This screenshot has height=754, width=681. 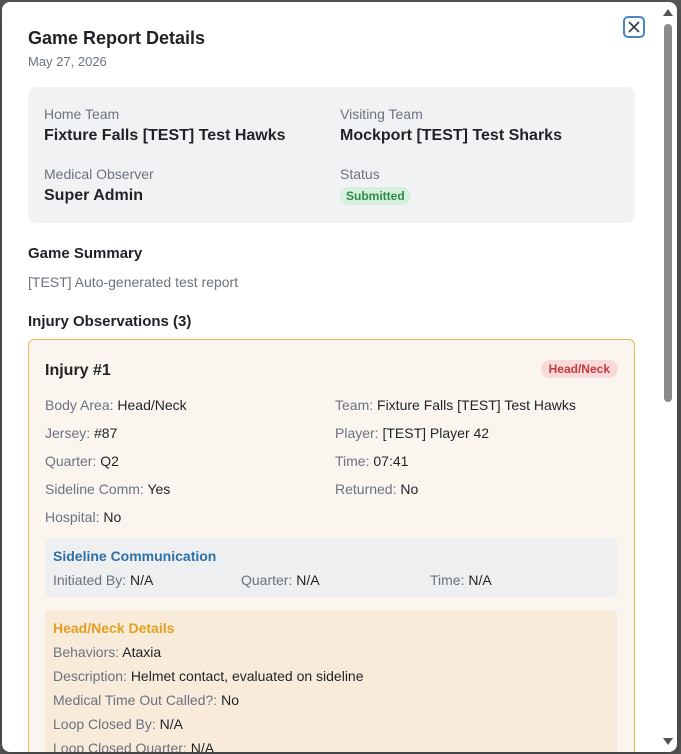 I want to click on player-value: [TEST] Player 42, so click(x=436, y=433).